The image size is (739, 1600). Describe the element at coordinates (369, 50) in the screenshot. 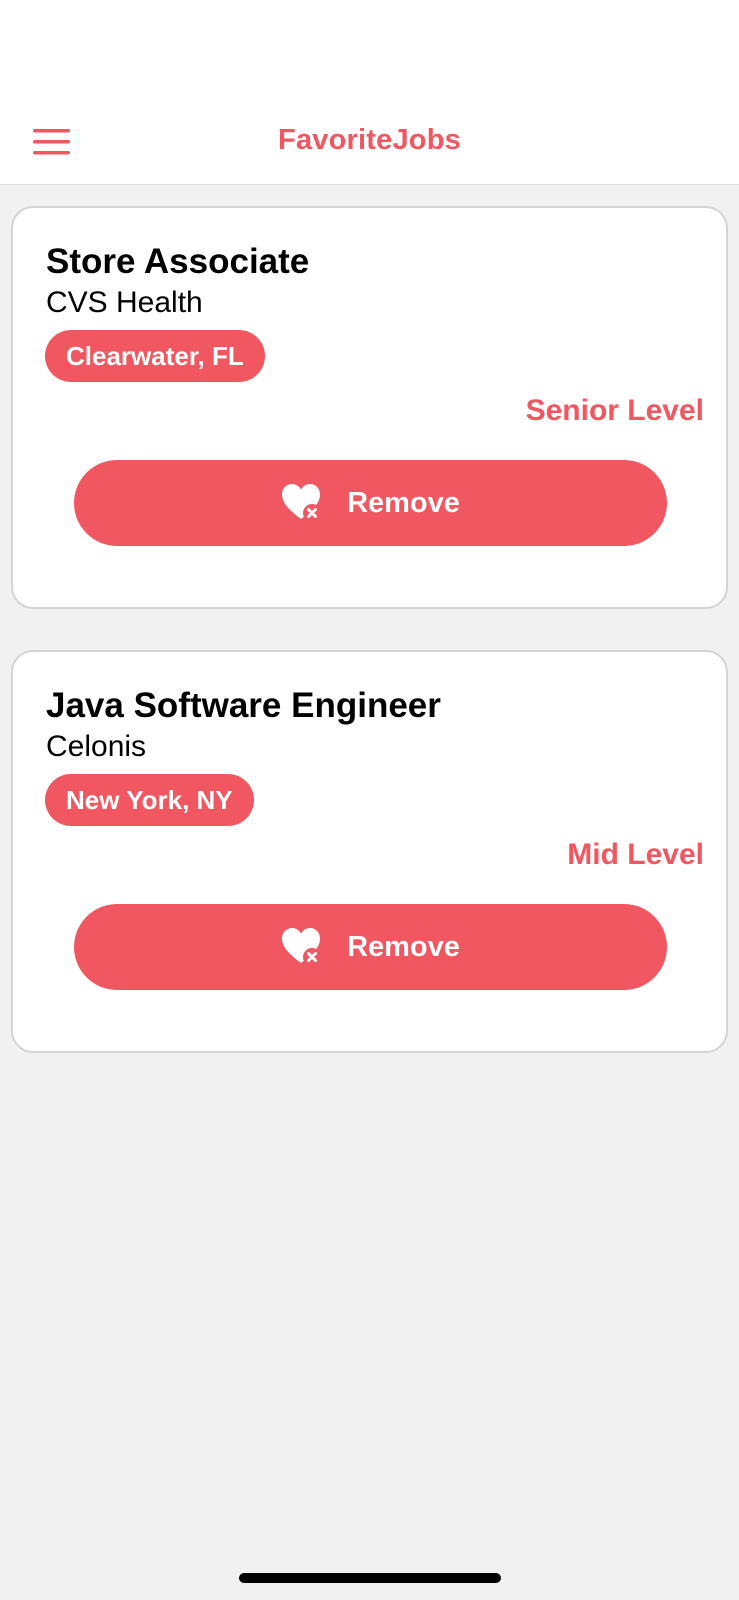

I see `status-bar` at that location.